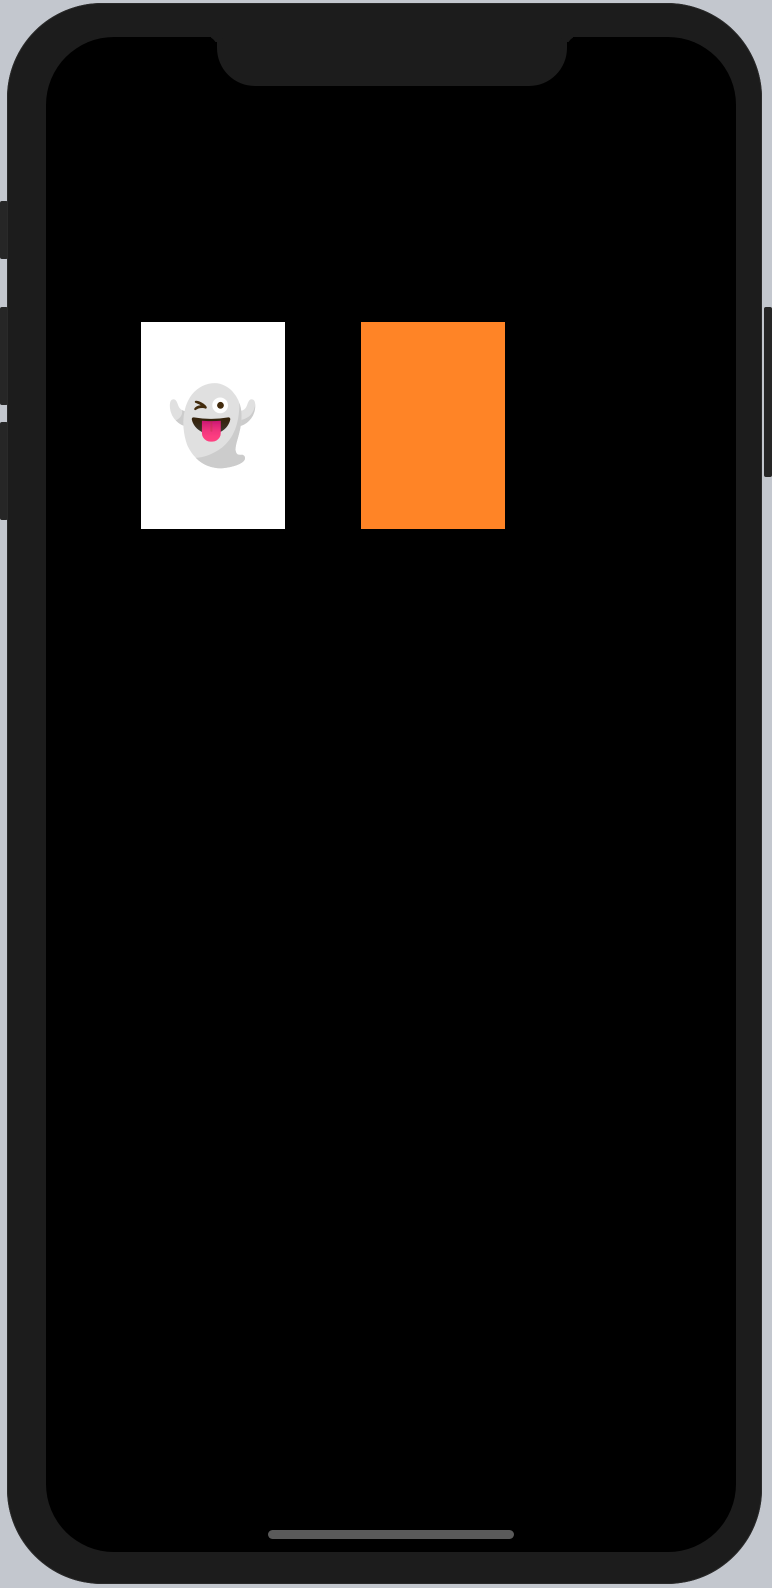  Describe the element at coordinates (768, 392) in the screenshot. I see `power-button` at that location.